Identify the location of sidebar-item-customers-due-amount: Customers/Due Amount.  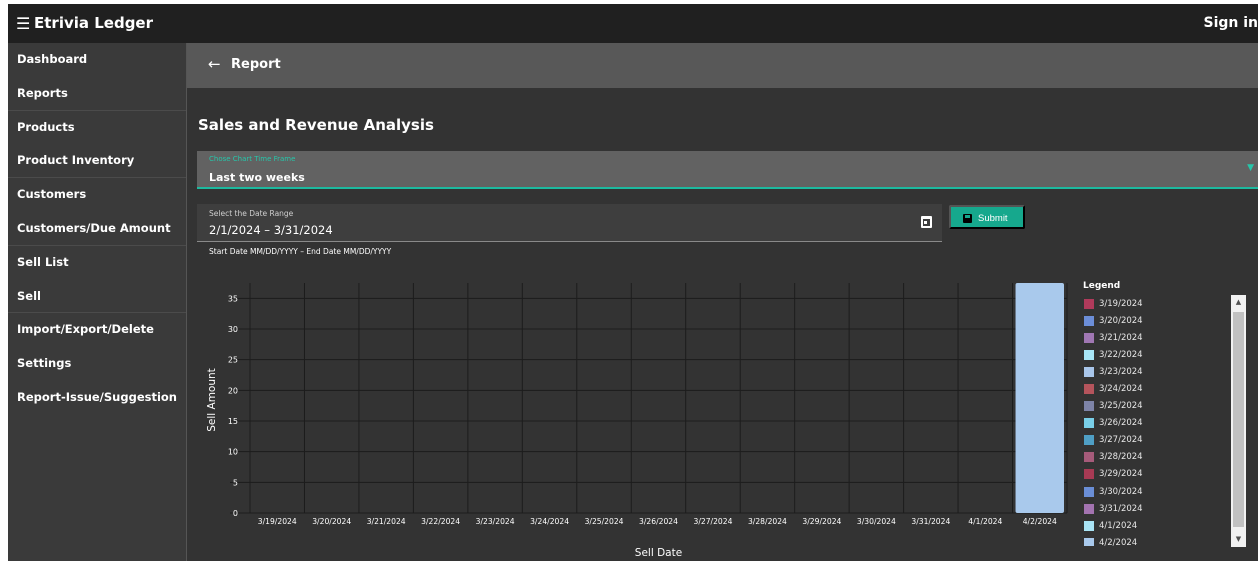
(97, 229).